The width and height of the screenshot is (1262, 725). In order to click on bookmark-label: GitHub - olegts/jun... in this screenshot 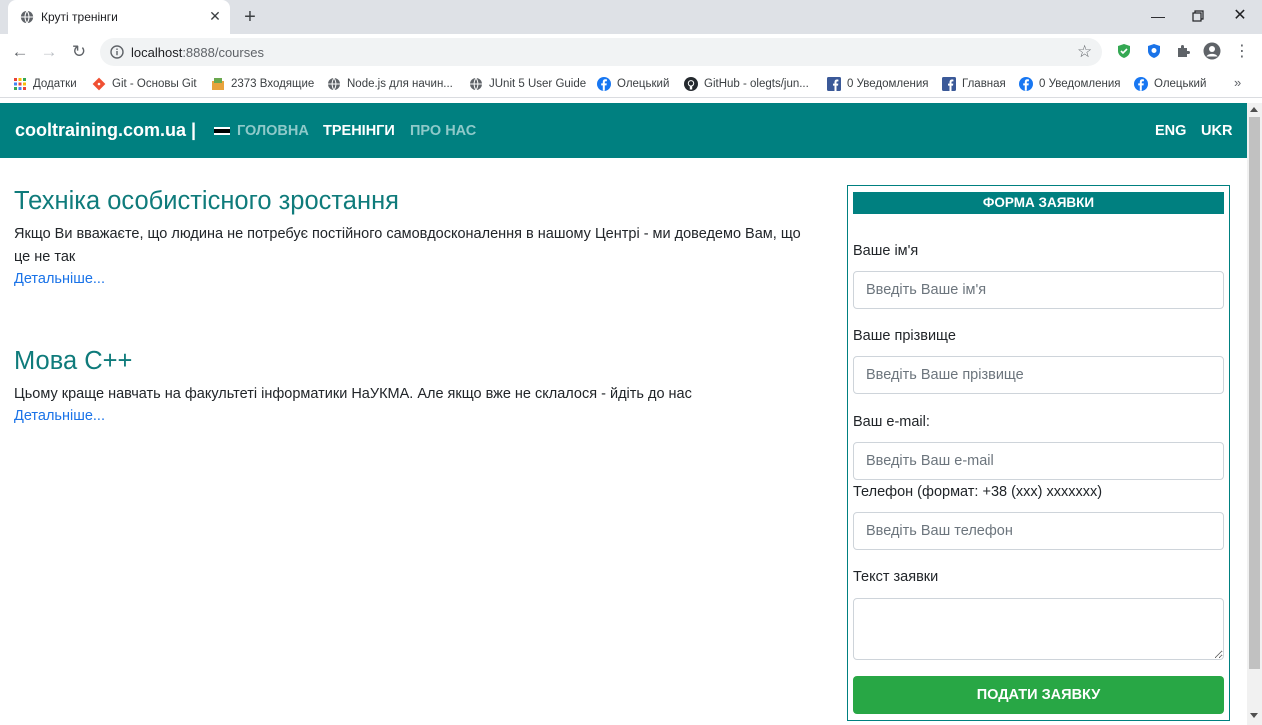, I will do `click(756, 84)`.